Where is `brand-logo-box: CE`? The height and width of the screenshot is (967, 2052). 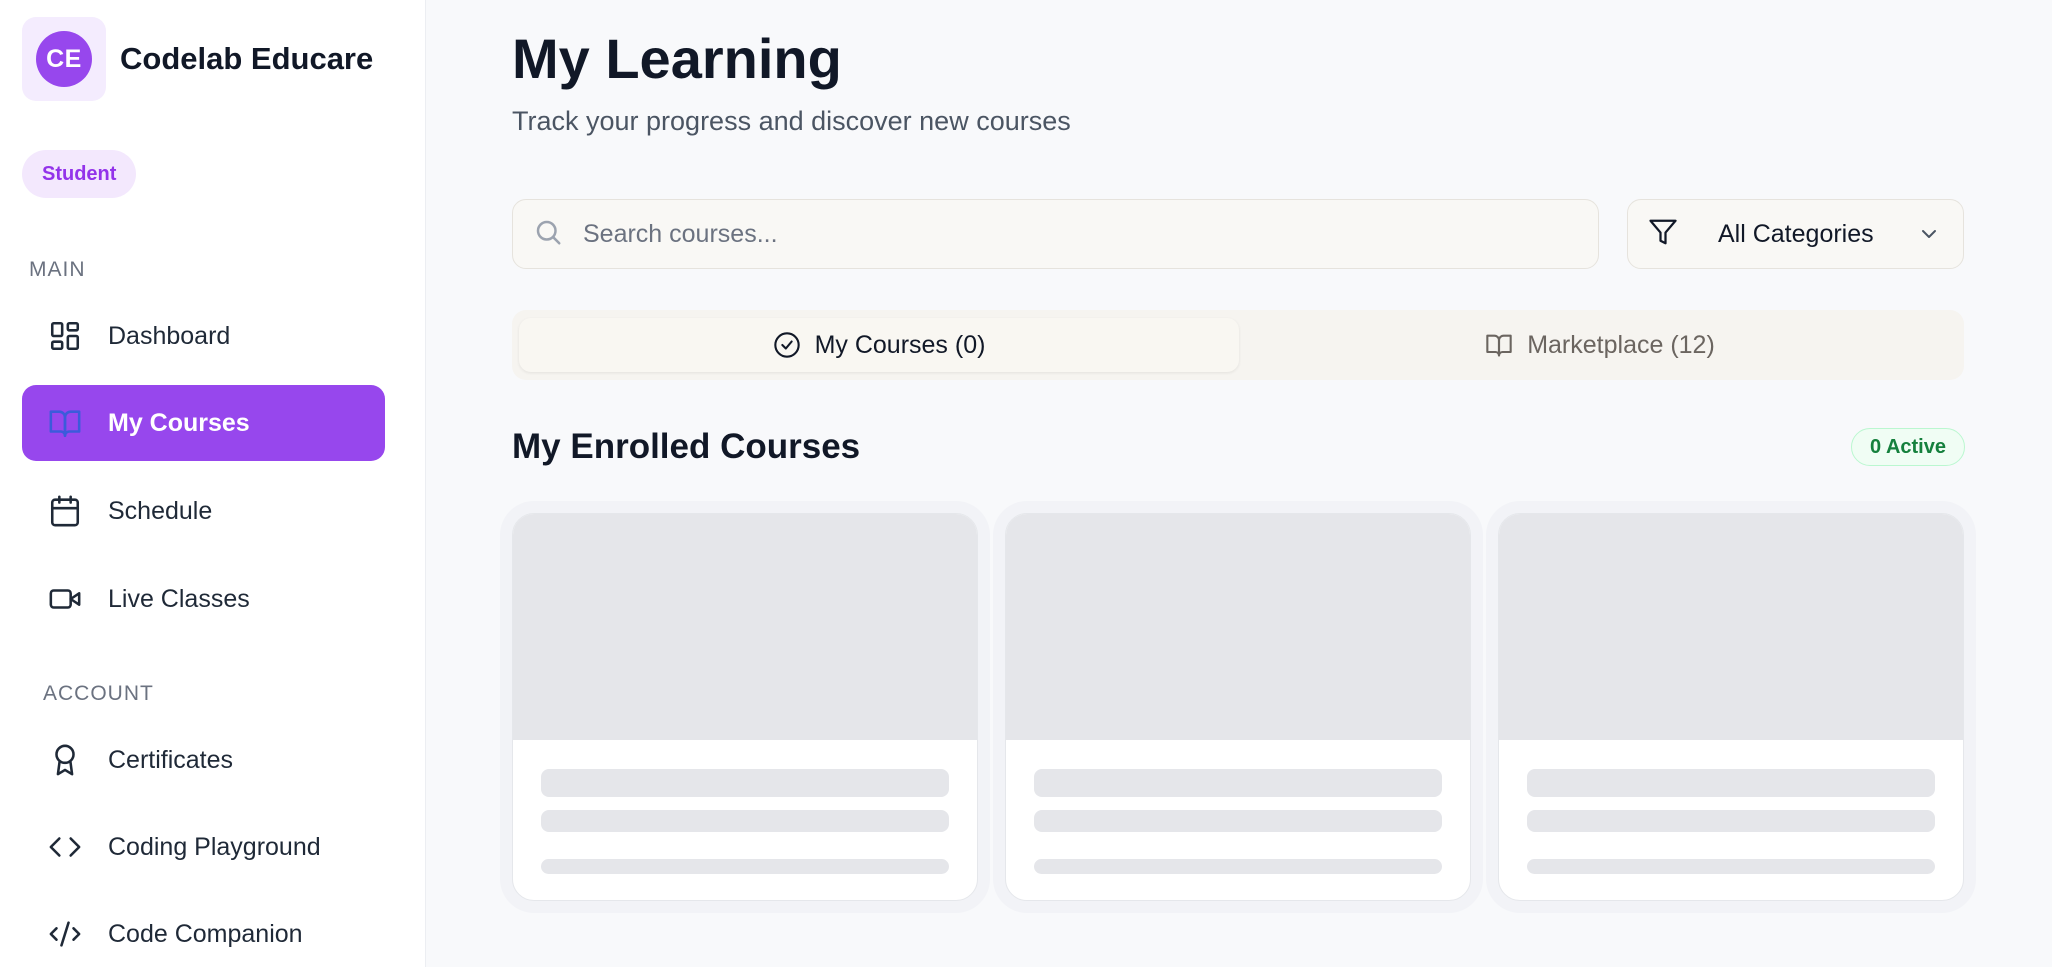
brand-logo-box: CE is located at coordinates (64, 59).